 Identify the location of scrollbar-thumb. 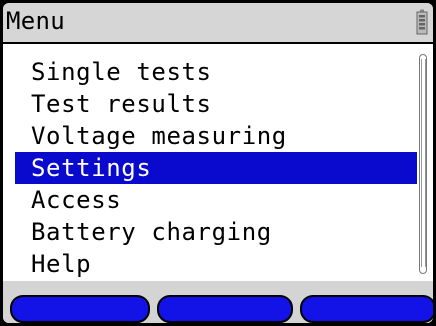
(423, 163).